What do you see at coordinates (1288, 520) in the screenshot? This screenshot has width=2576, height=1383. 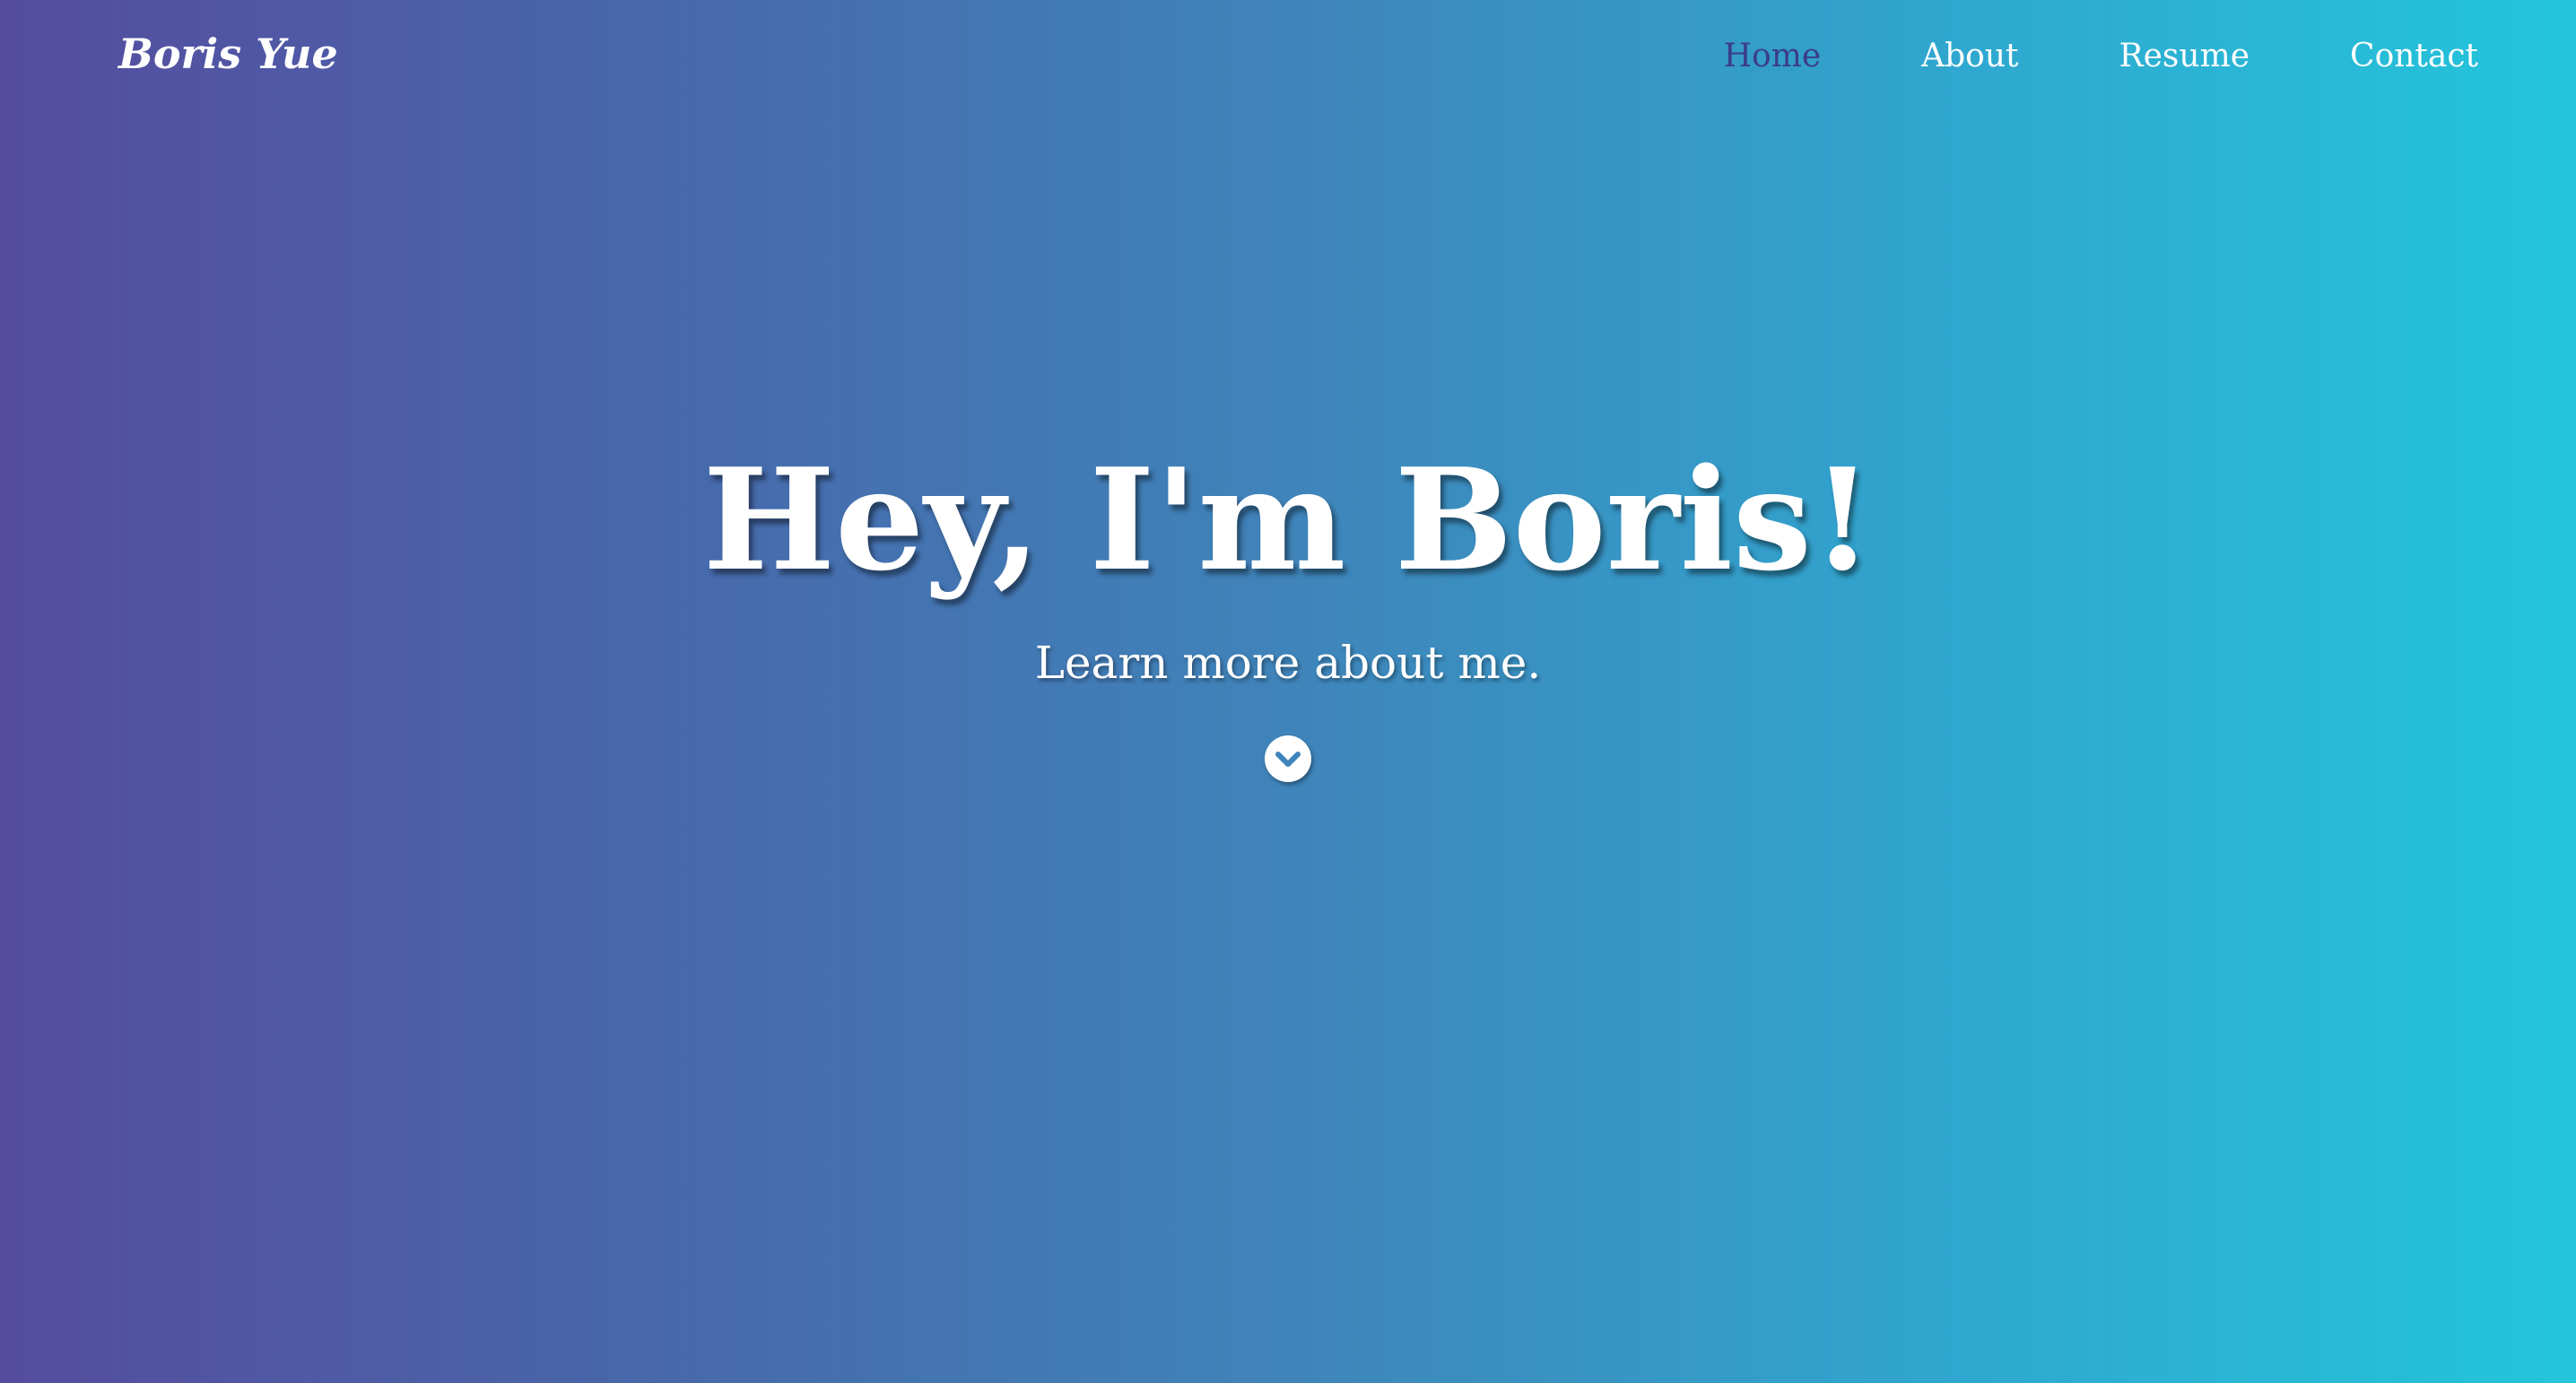 I see `hero-title: Hey, I'm Boris!` at bounding box center [1288, 520].